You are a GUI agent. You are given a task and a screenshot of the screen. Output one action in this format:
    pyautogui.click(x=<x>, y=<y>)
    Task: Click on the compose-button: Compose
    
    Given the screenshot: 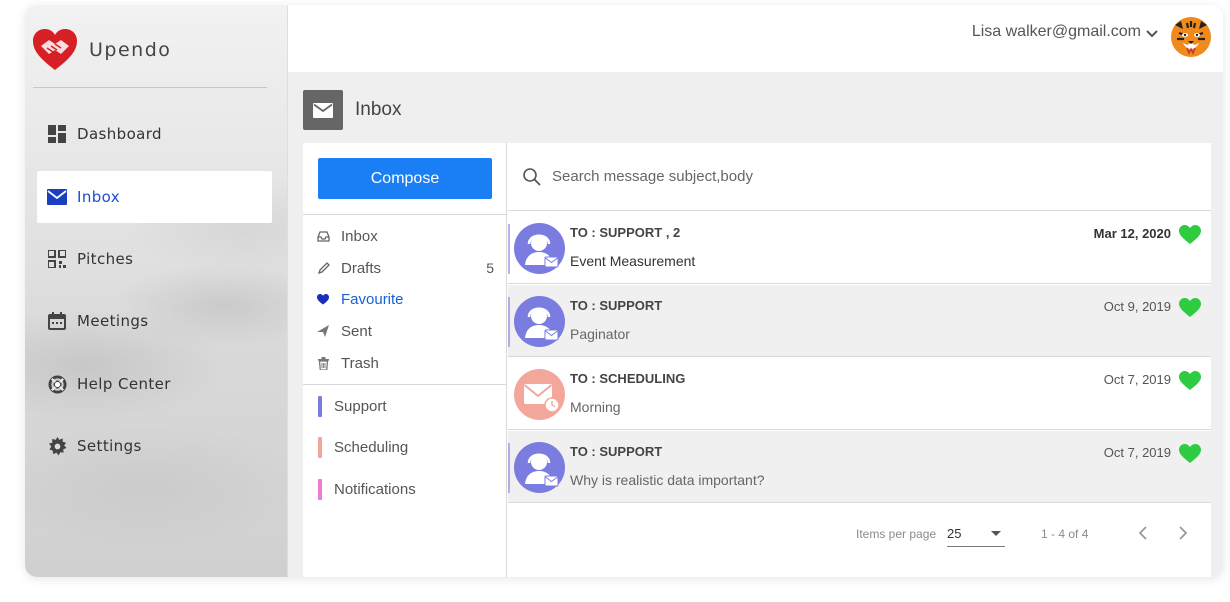 What is the action you would take?
    pyautogui.click(x=405, y=178)
    